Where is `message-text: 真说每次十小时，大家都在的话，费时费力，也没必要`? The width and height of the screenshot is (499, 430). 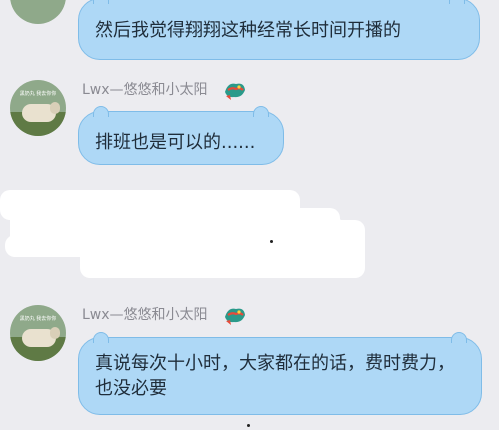 message-text: 真说每次十小时，大家都在的话，费时费力，也没必要 is located at coordinates (275, 376).